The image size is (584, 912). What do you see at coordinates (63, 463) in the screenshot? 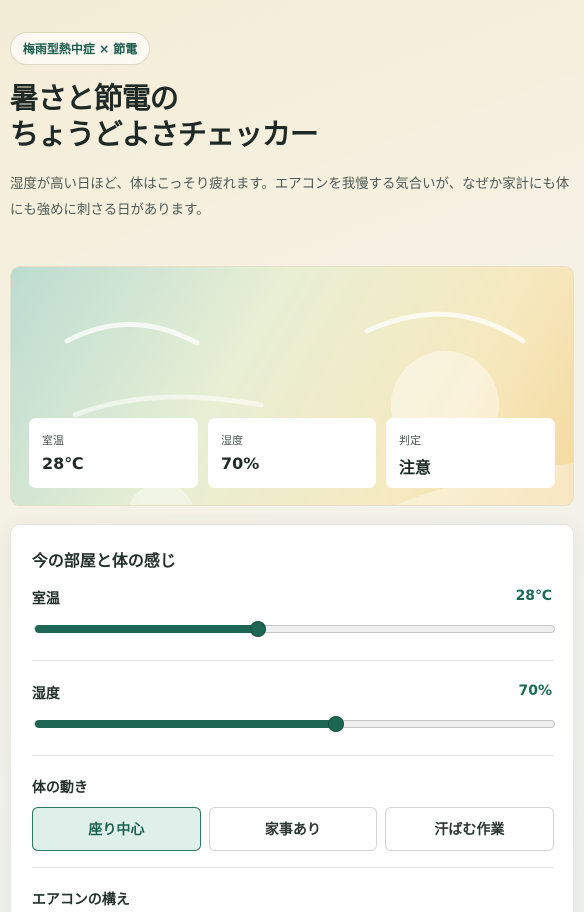
I see `stat-temperature-value: 28℃` at bounding box center [63, 463].